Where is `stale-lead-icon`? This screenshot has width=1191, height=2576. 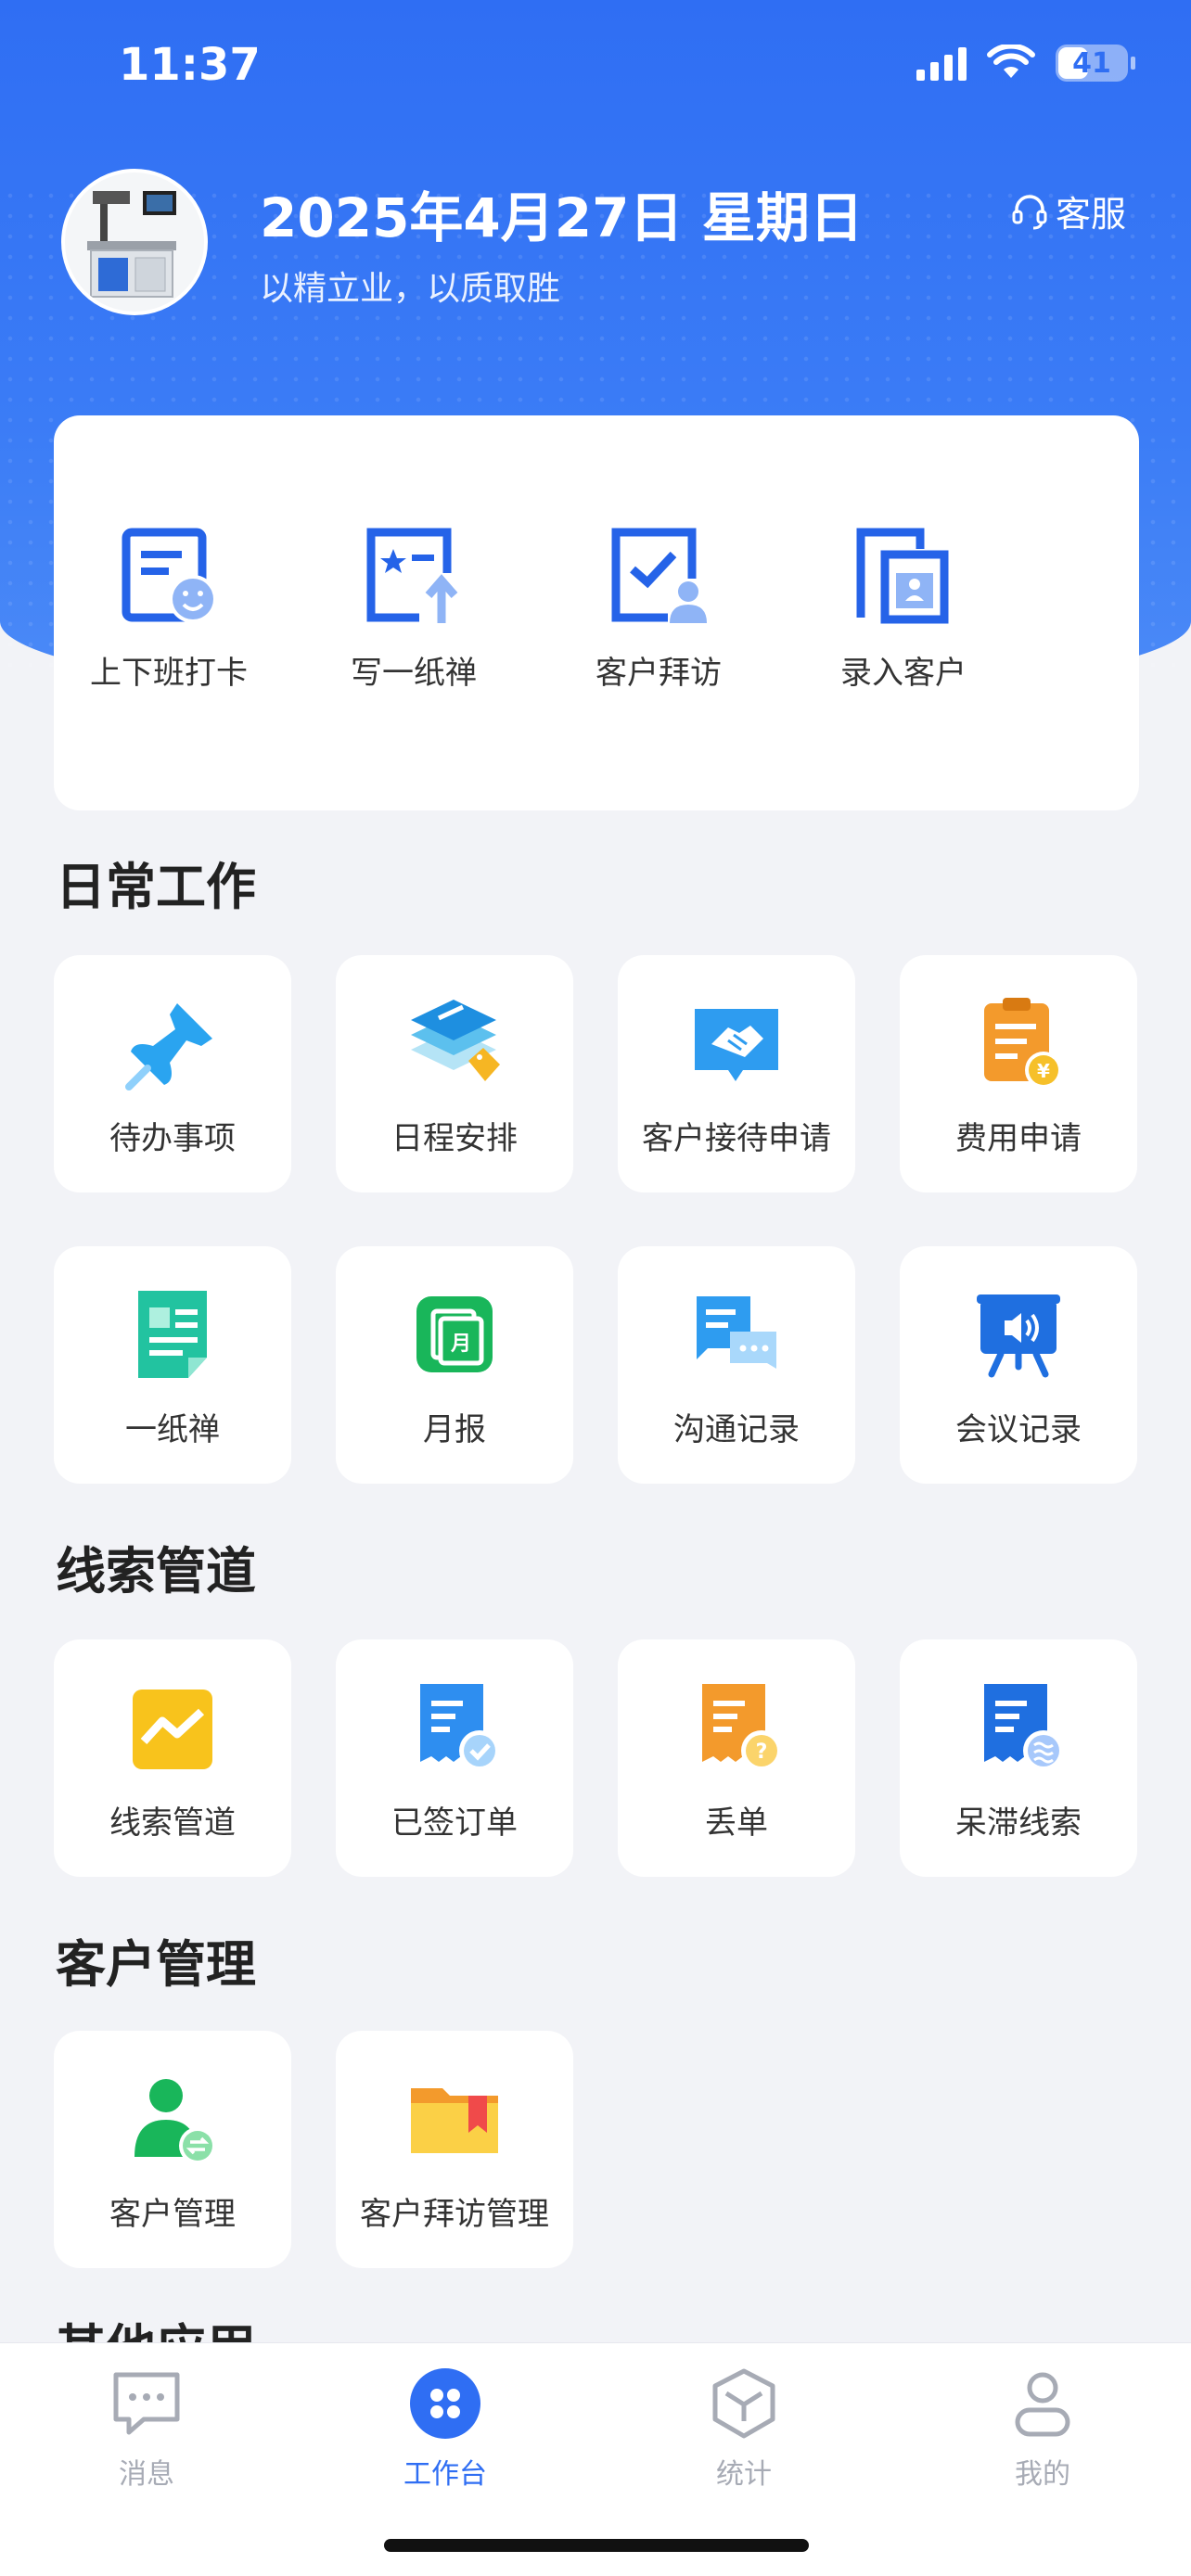 stale-lead-icon is located at coordinates (1024, 1727).